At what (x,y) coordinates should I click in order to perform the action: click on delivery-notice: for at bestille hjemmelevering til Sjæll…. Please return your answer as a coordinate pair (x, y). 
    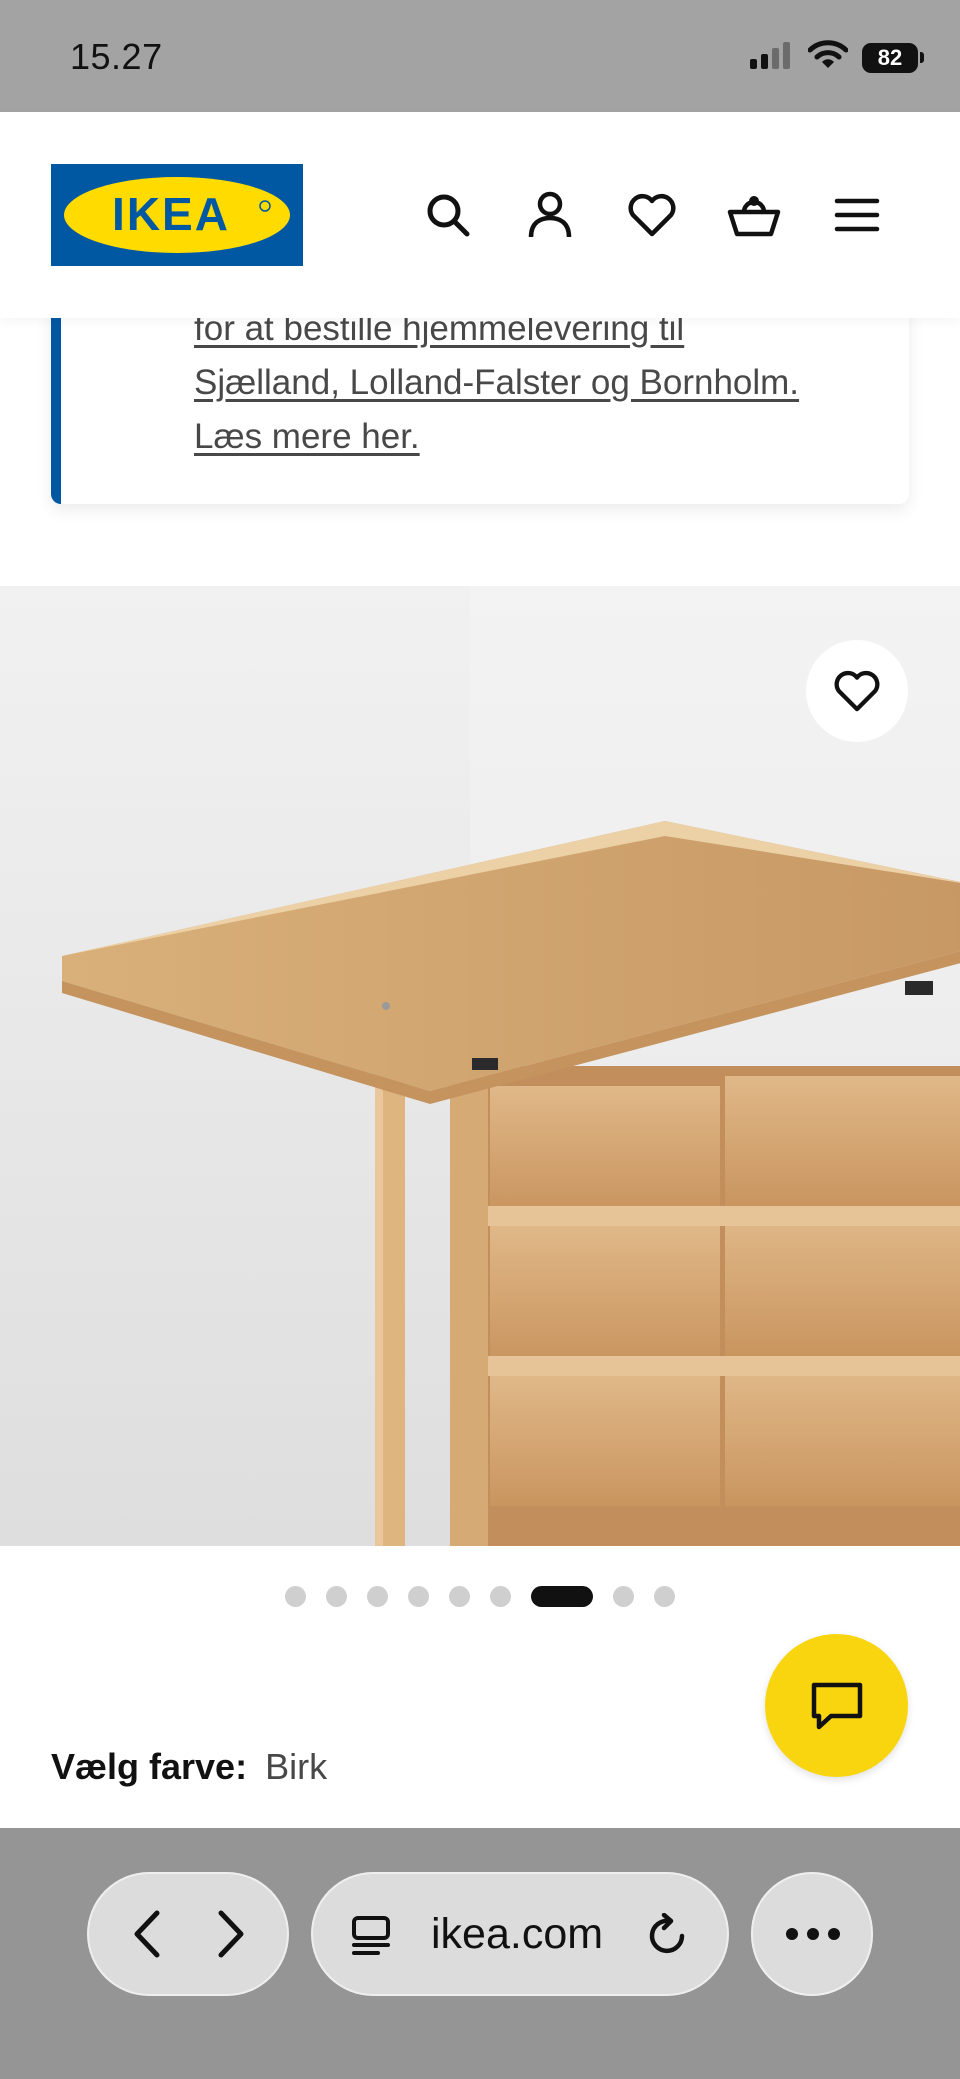
    Looking at the image, I should click on (480, 402).